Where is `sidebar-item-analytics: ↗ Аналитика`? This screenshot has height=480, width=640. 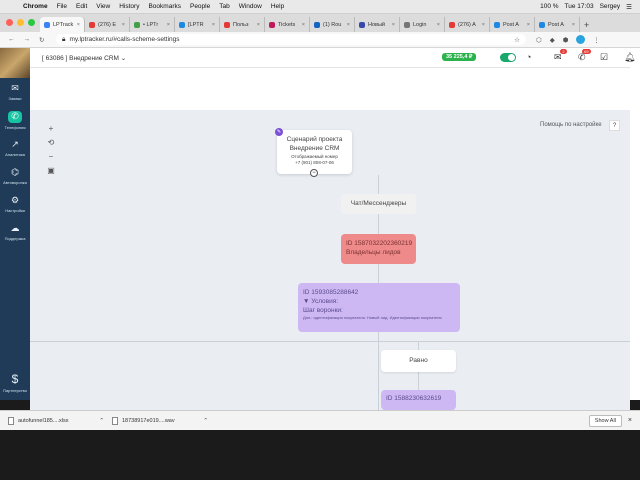
sidebar-item-analytics: ↗ Аналитика is located at coordinates (15, 148).